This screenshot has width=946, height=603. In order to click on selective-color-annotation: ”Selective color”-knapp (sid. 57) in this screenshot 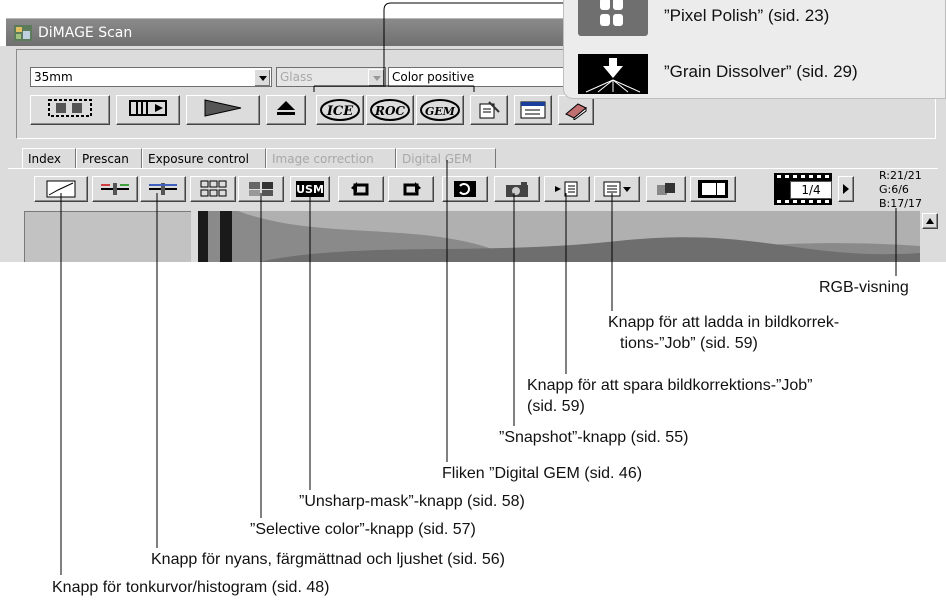, I will do `click(363, 529)`.